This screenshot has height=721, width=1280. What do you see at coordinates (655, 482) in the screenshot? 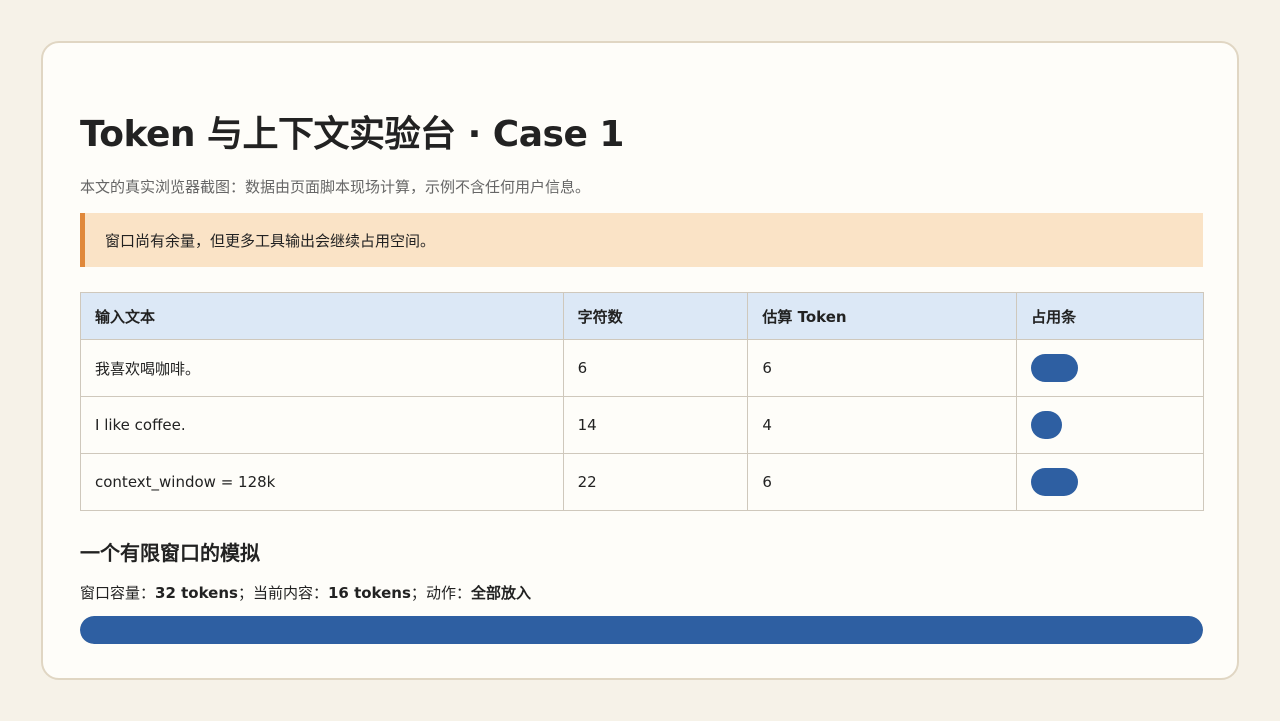
I see `row-chars: 22` at bounding box center [655, 482].